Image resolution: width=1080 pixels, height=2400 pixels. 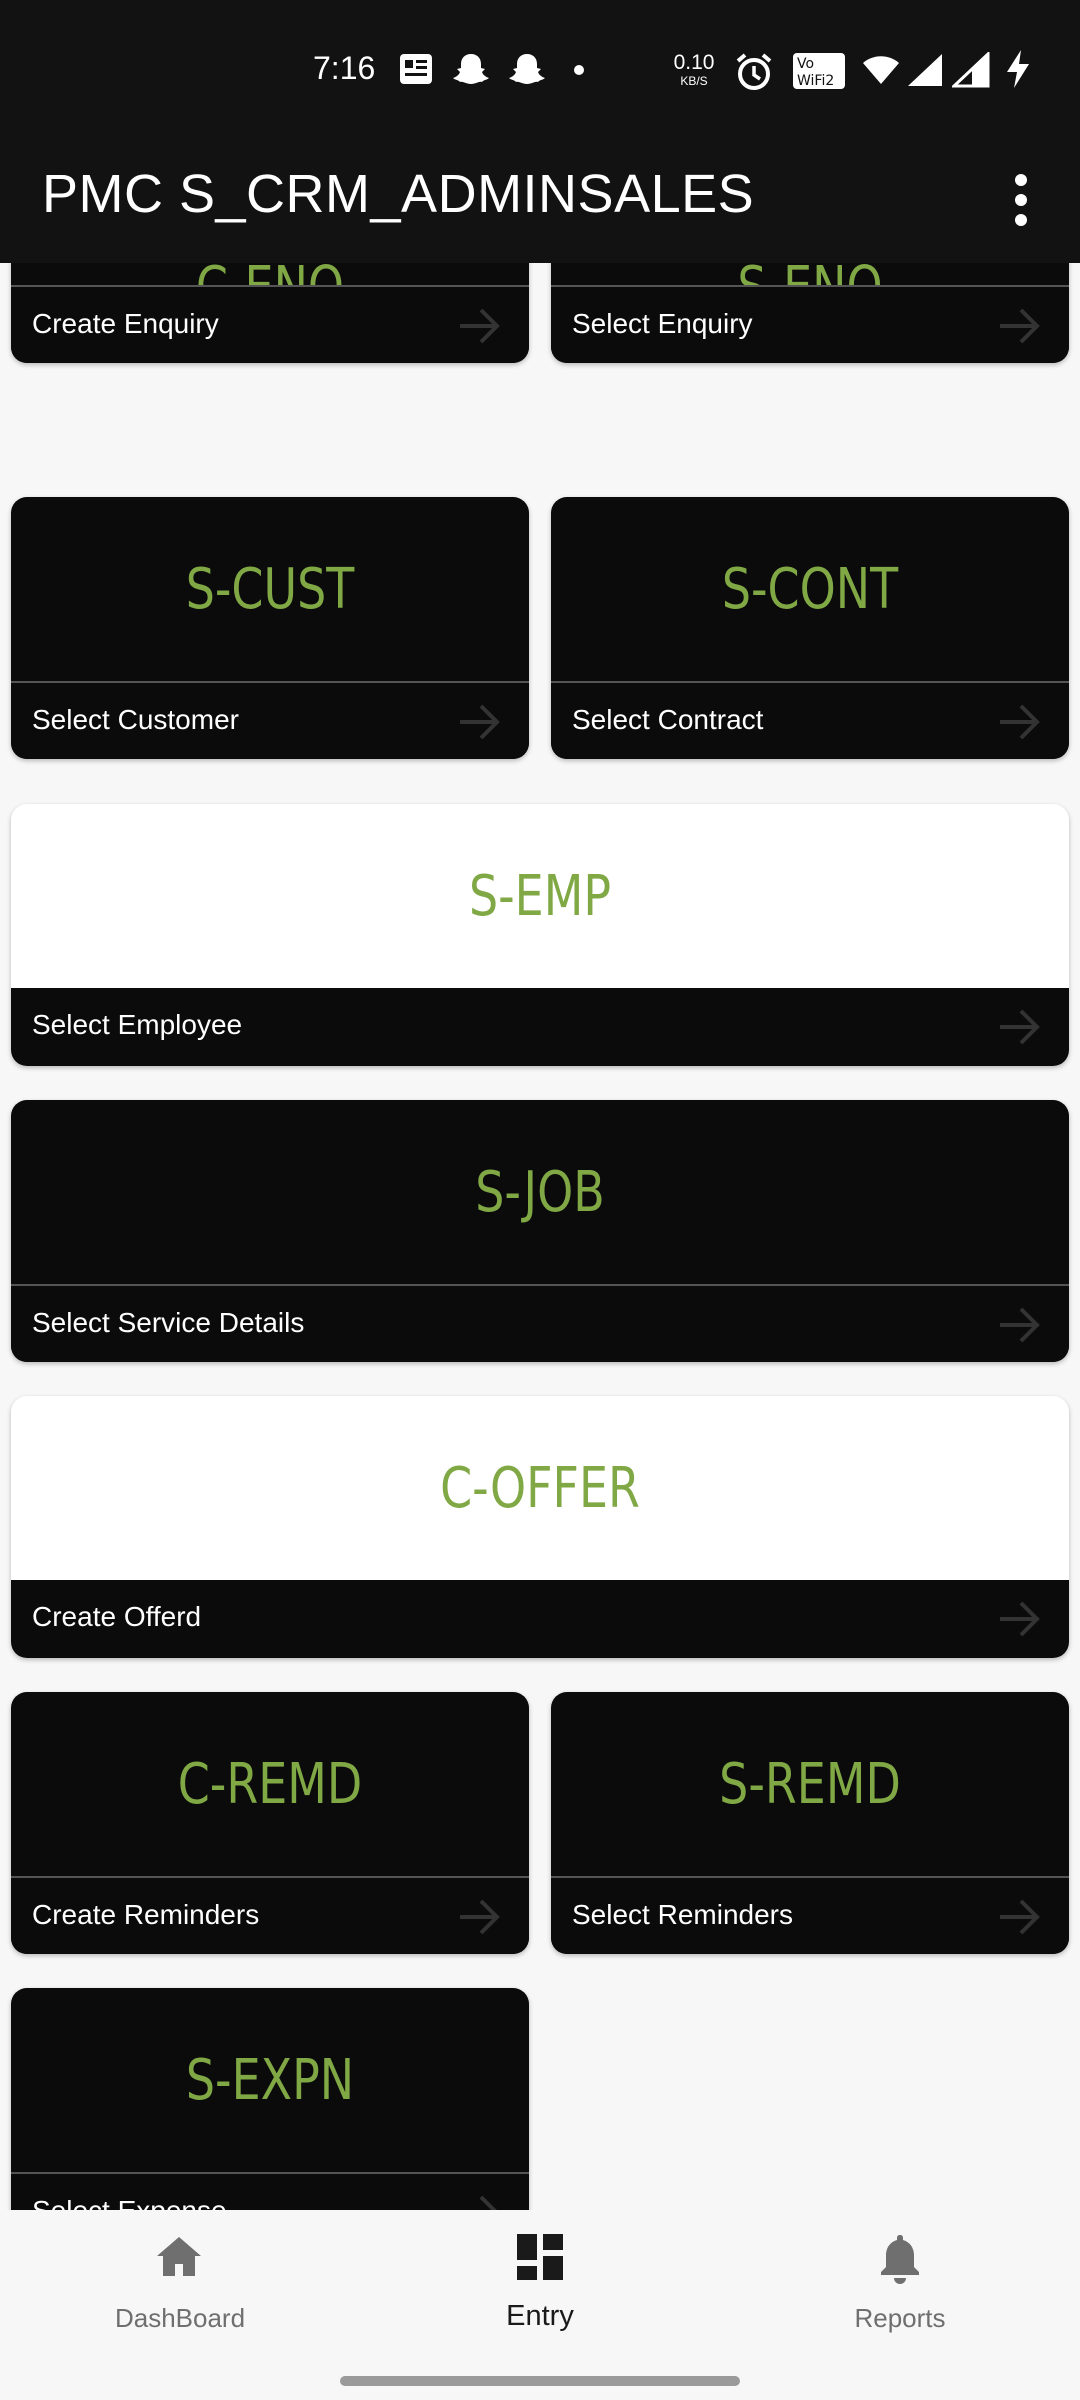 I want to click on card-footer: Select Employee, so click(x=540, y=1027).